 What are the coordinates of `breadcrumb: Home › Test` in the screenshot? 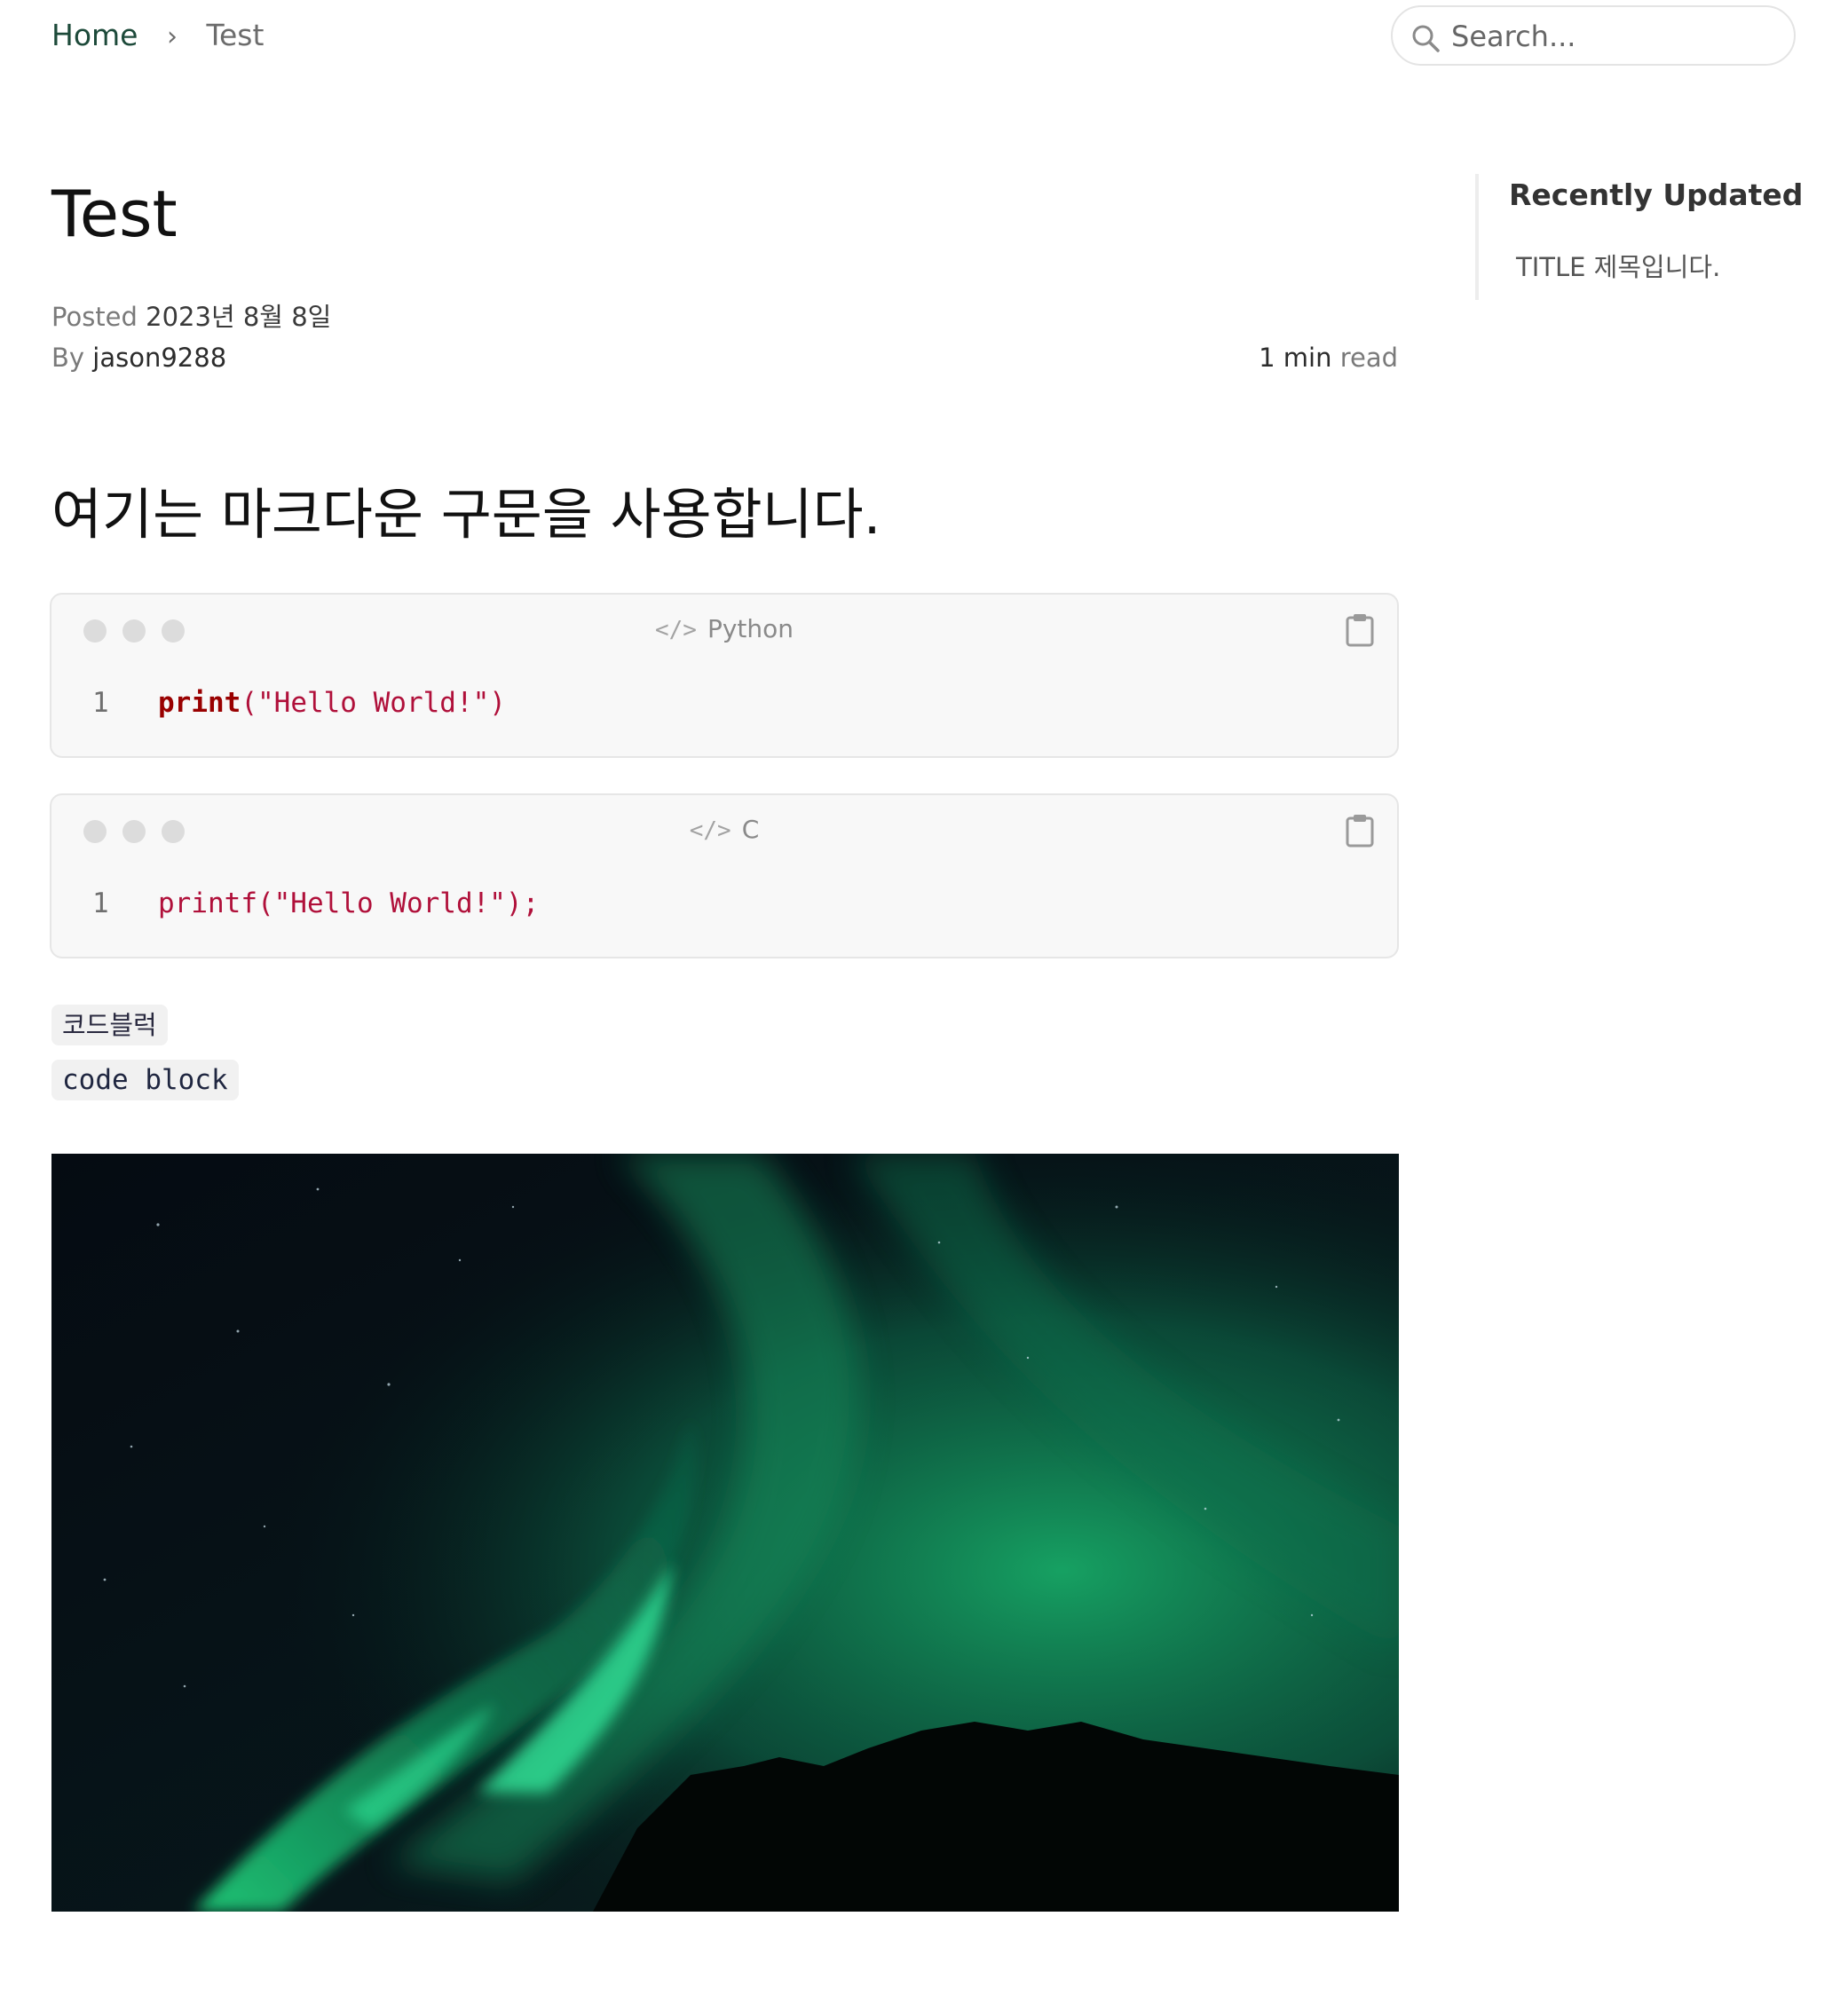 It's located at (157, 36).